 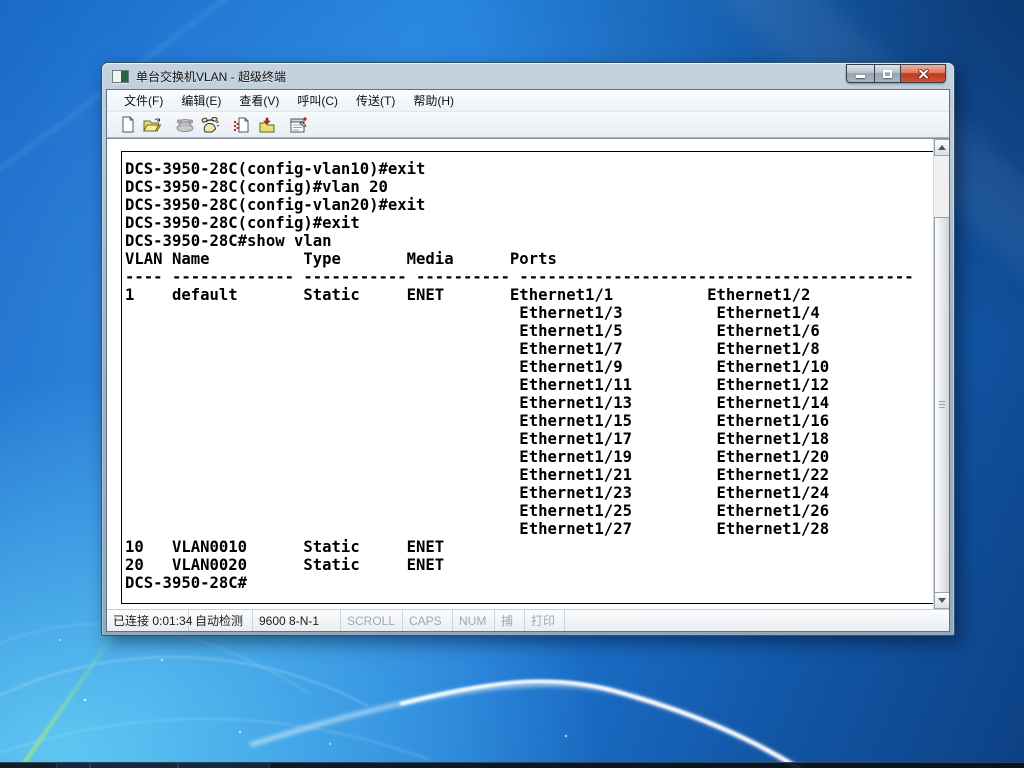 I want to click on close-icon, so click(x=923, y=73).